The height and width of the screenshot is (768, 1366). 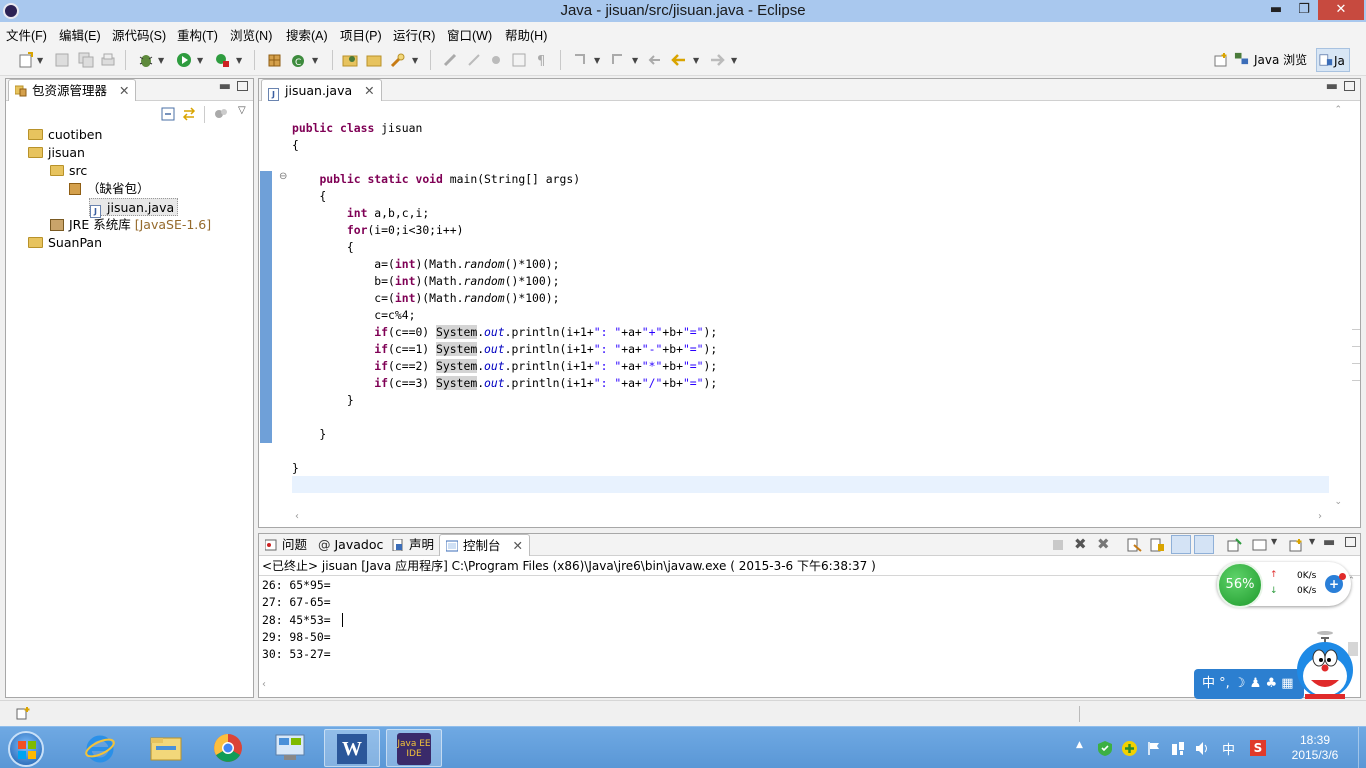 What do you see at coordinates (1333, 60) in the screenshot?
I see `perspective-java: Ja` at bounding box center [1333, 60].